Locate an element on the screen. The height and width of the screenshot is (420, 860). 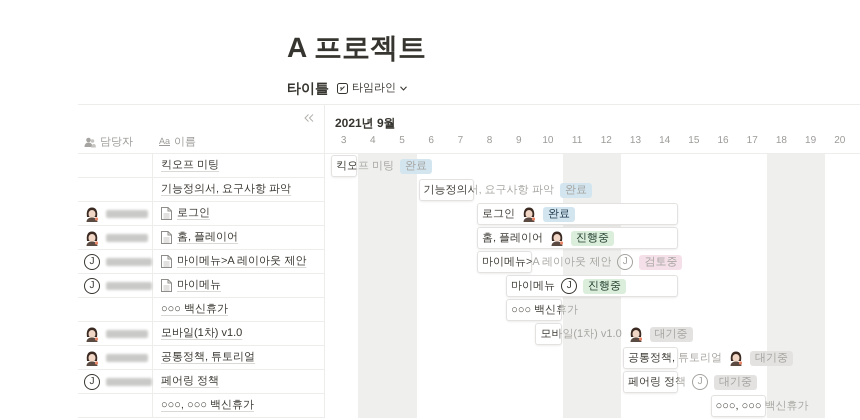
row-title: 홈, 플레이어 is located at coordinates (207, 237).